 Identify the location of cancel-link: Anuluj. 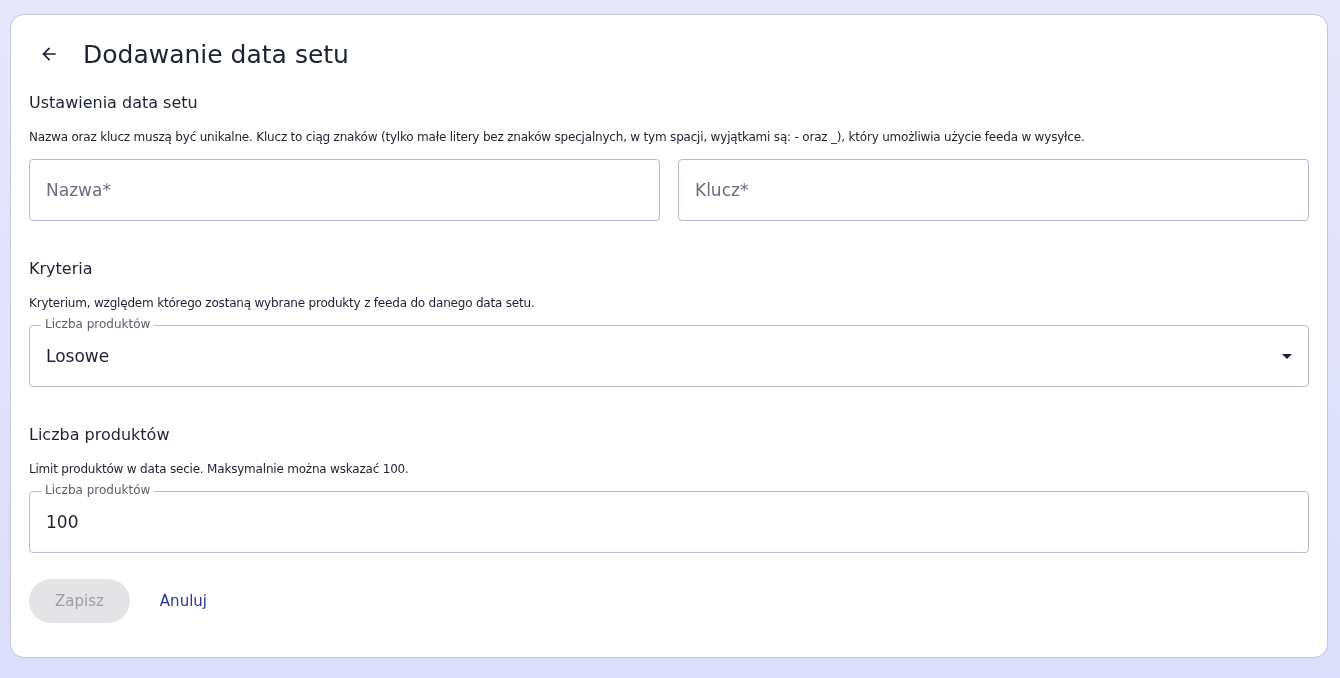
(183, 601).